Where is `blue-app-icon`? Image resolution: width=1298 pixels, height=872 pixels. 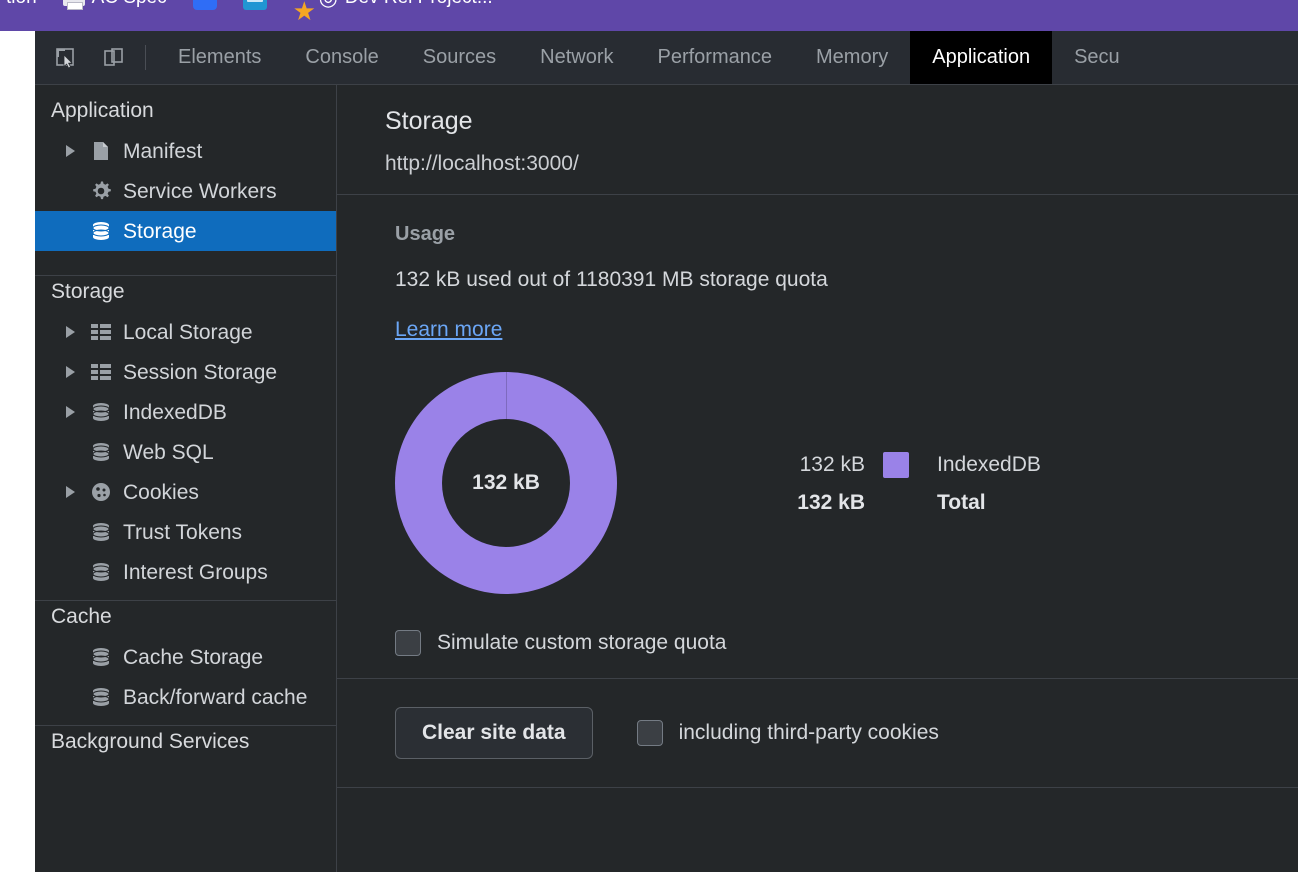
blue-app-icon is located at coordinates (204, 5).